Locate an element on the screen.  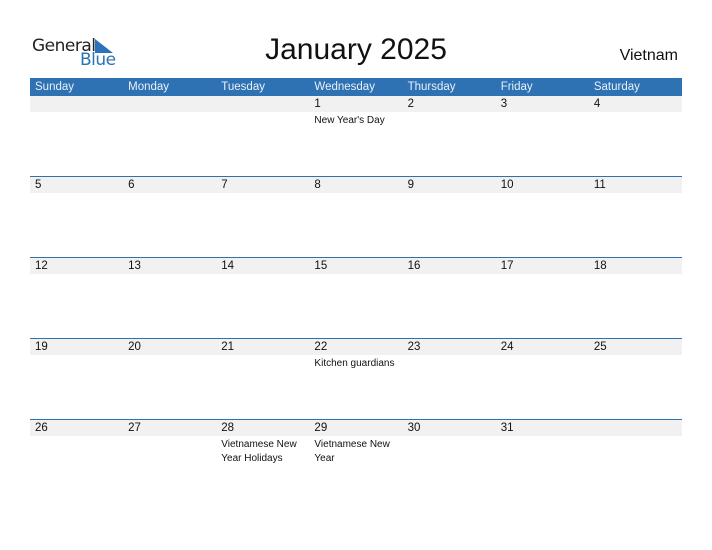
day-number: 16 is located at coordinates (414, 266).